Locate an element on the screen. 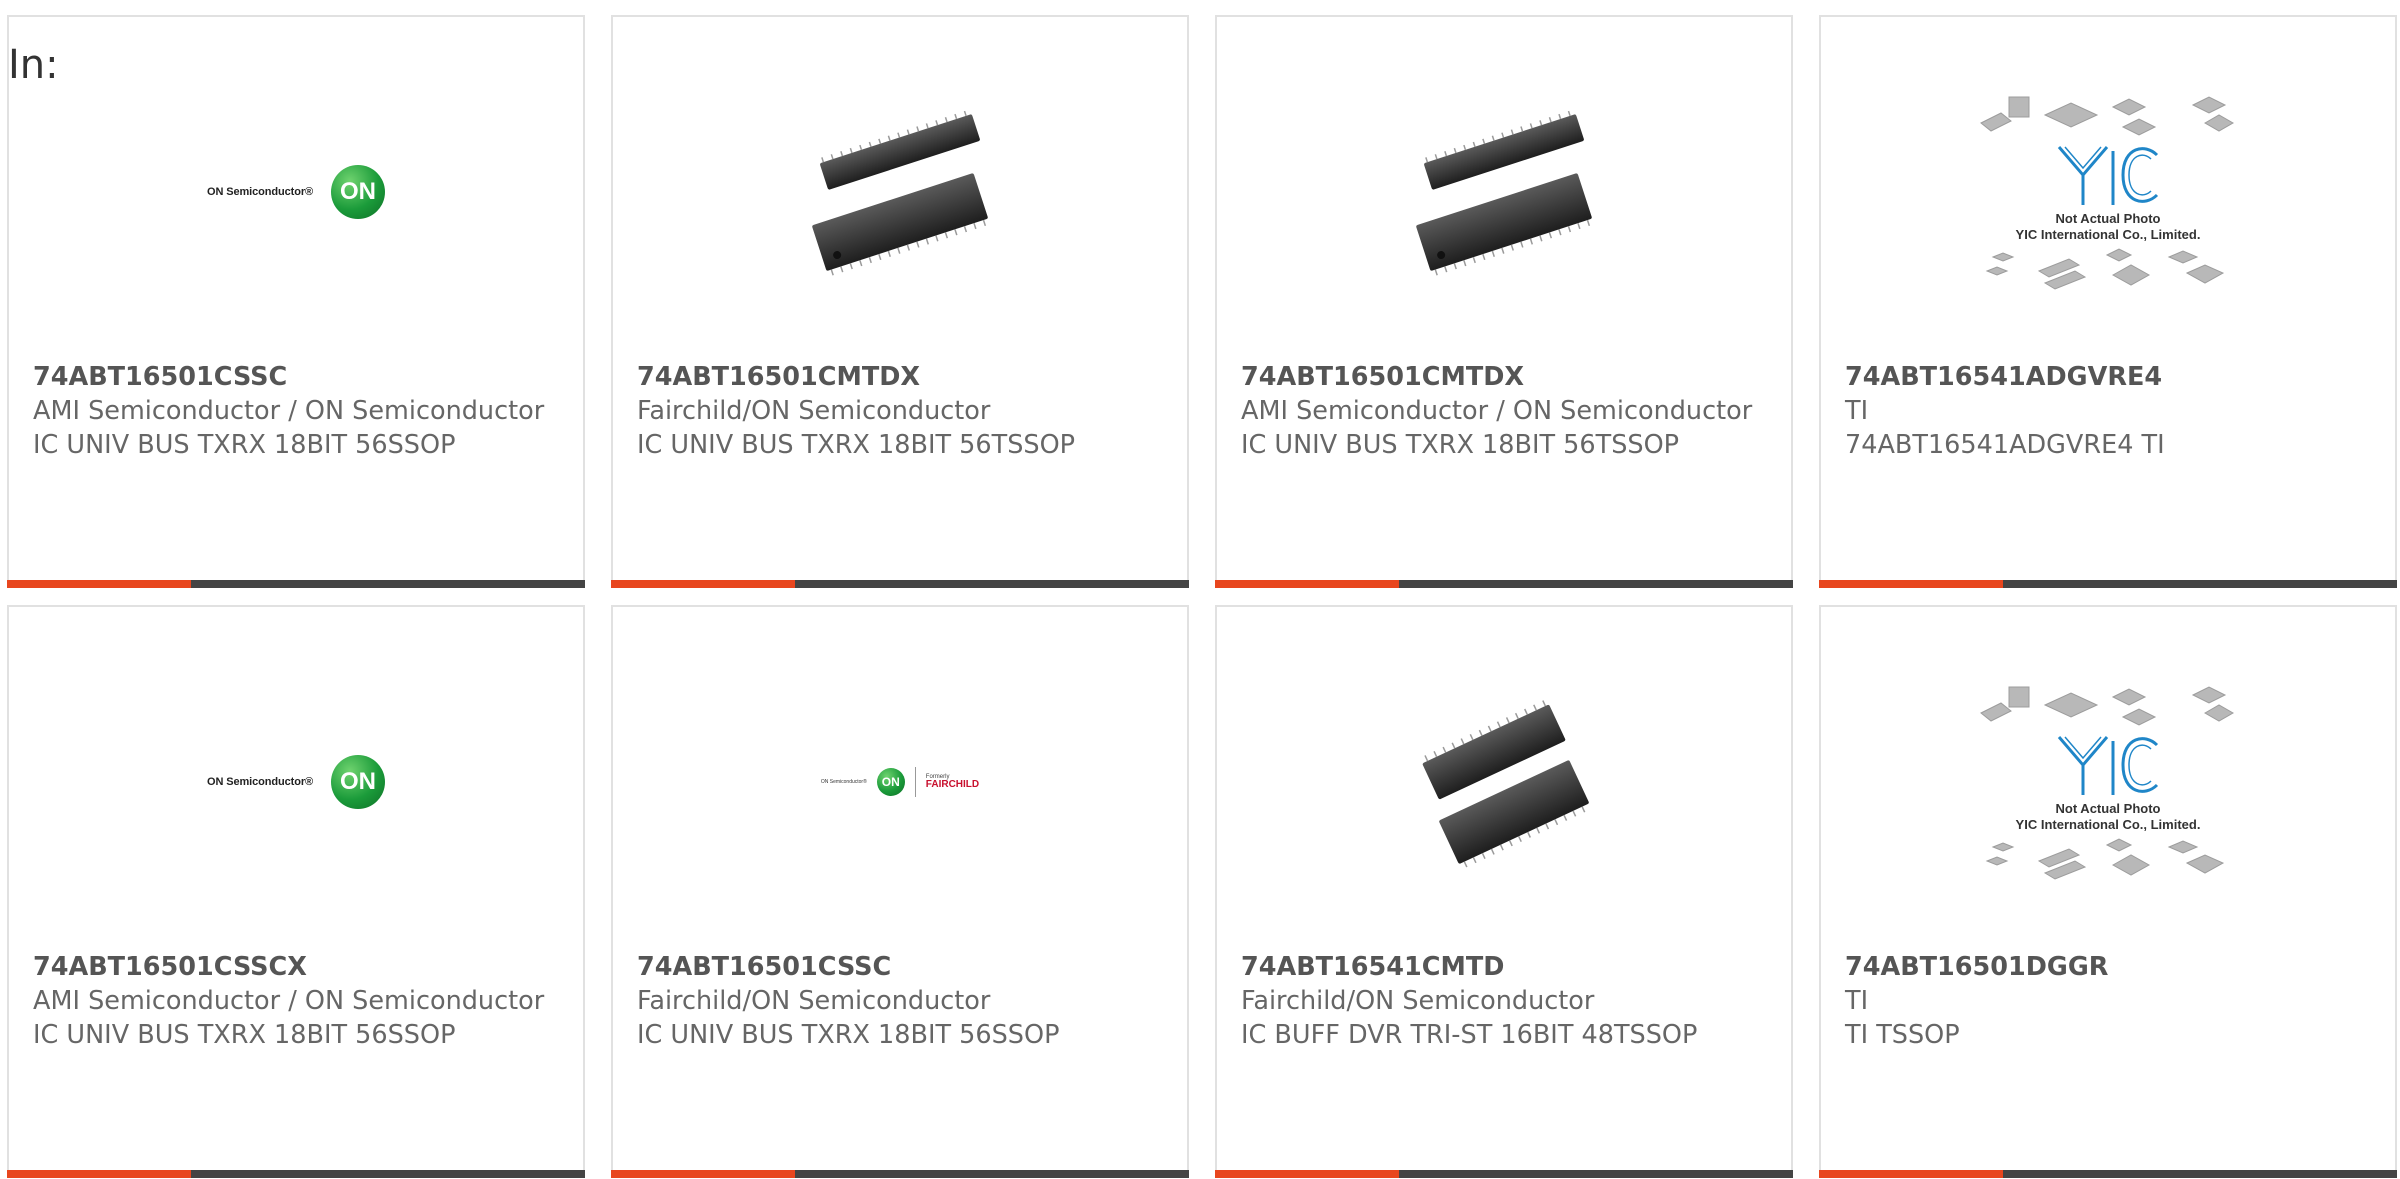 Image resolution: width=2400 pixels, height=1179 pixels. on-fairchild-logo: ON Semiconductor® ON Formerly FAIRCHILD is located at coordinates (900, 782).